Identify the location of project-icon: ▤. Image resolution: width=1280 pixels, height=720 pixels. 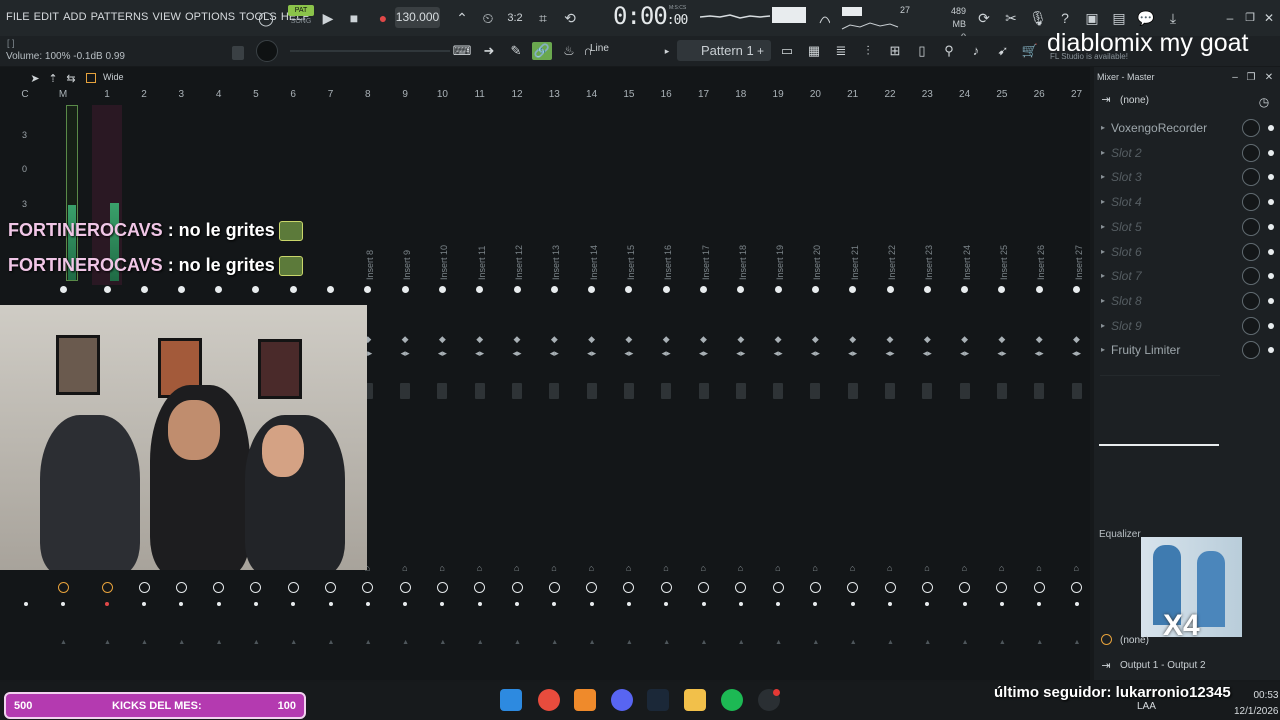
(1119, 18).